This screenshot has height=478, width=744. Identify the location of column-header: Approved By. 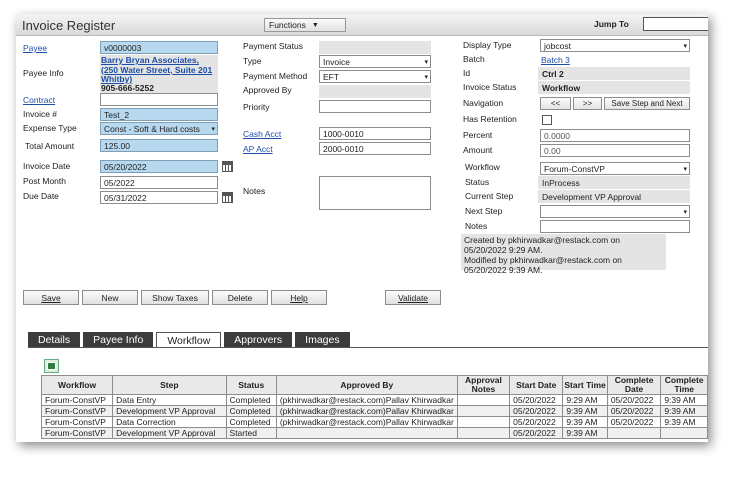
(366, 385).